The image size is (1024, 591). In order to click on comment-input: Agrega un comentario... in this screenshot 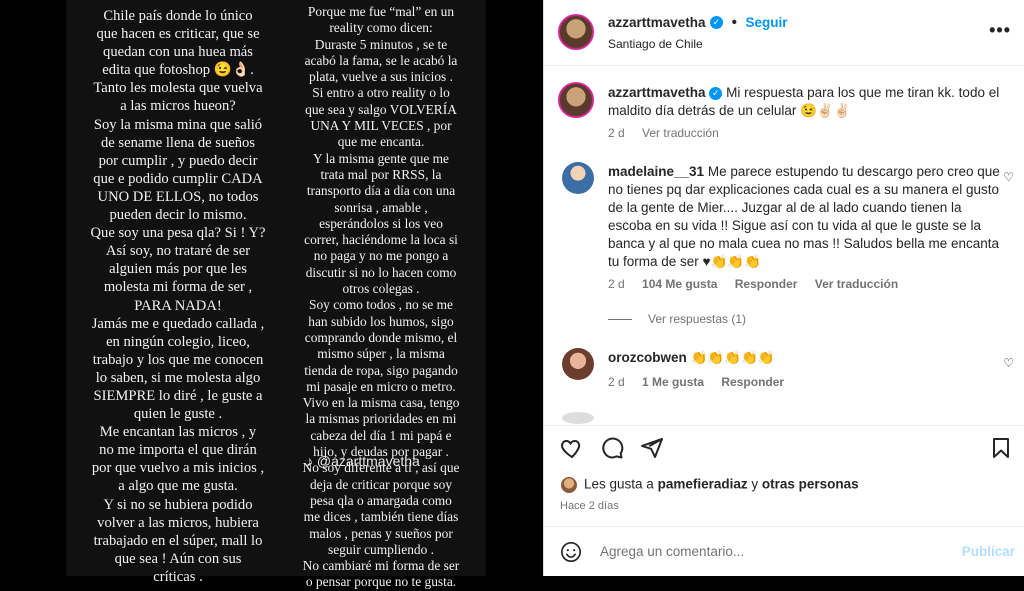, I will do `click(672, 551)`.